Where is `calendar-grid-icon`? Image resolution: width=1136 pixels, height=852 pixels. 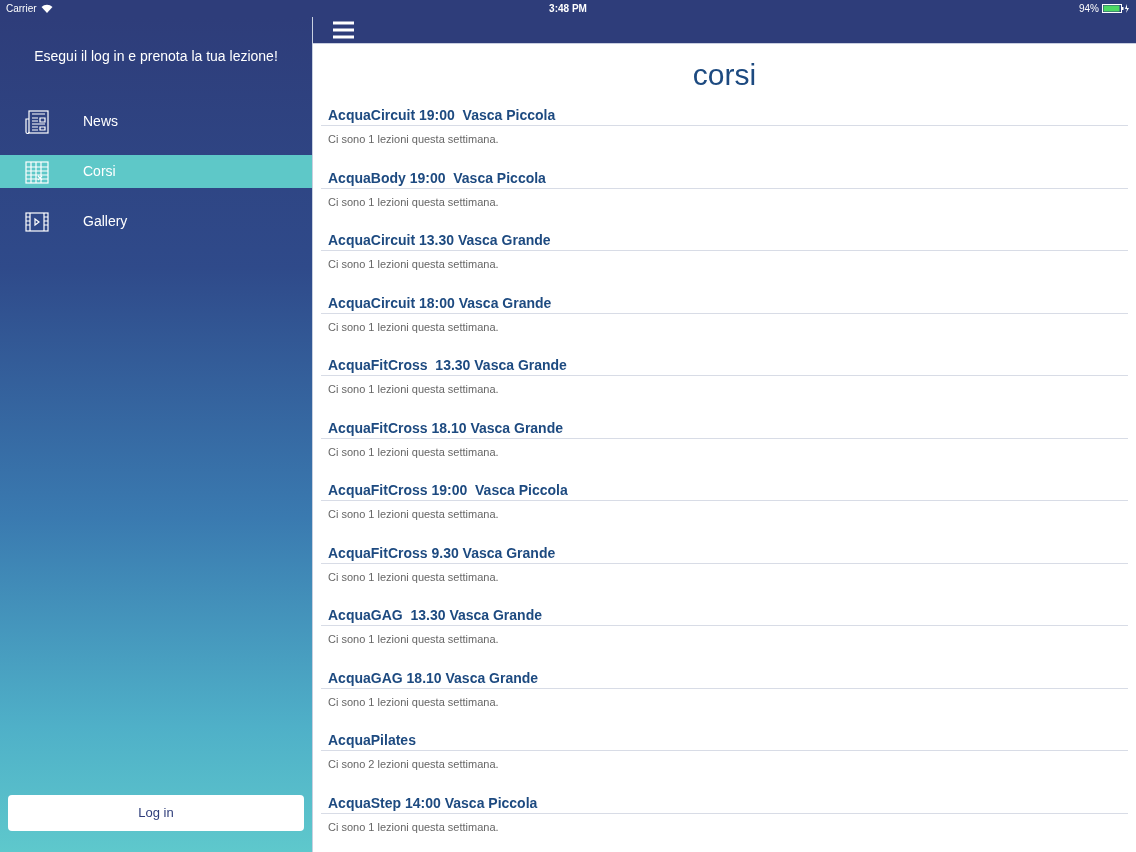
calendar-grid-icon is located at coordinates (37, 171).